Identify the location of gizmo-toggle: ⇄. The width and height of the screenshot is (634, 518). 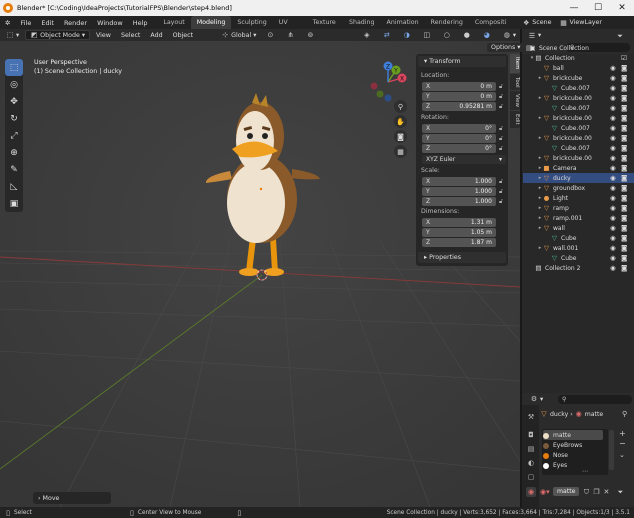
(388, 35).